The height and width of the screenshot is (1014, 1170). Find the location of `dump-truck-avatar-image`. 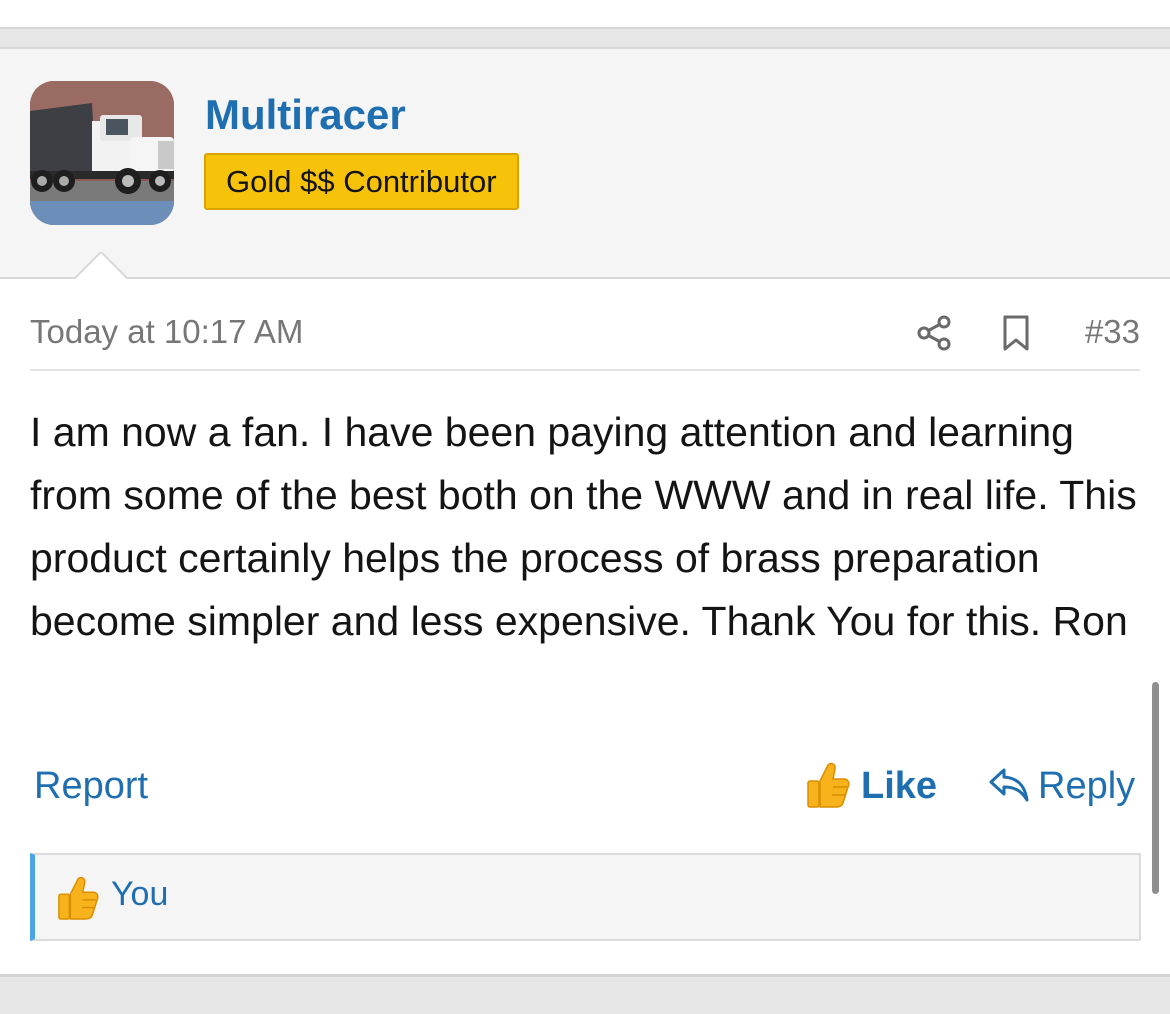

dump-truck-avatar-image is located at coordinates (102, 153).